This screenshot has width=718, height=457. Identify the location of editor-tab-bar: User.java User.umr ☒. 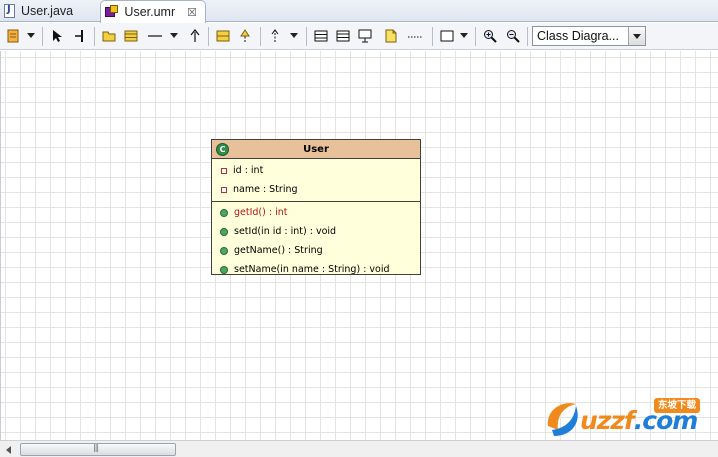
(359, 11).